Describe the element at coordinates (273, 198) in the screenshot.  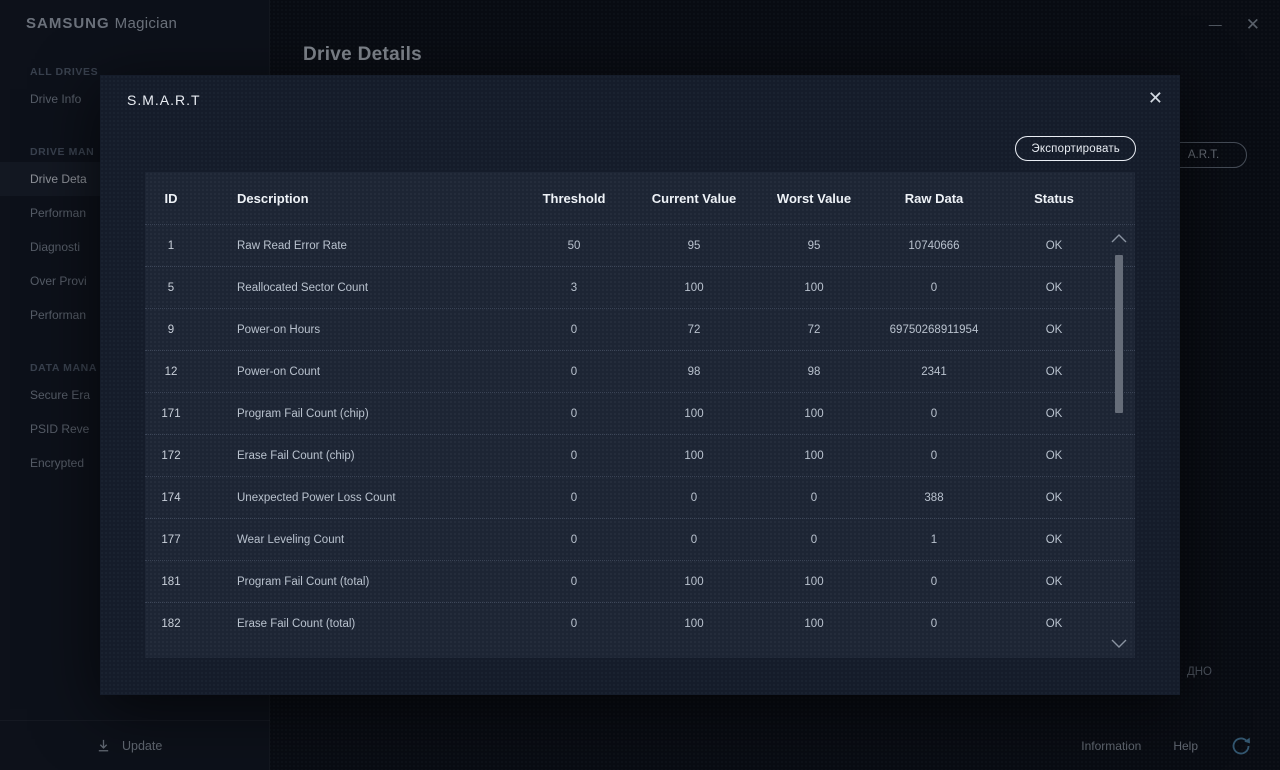
I see `column-header: Description` at that location.